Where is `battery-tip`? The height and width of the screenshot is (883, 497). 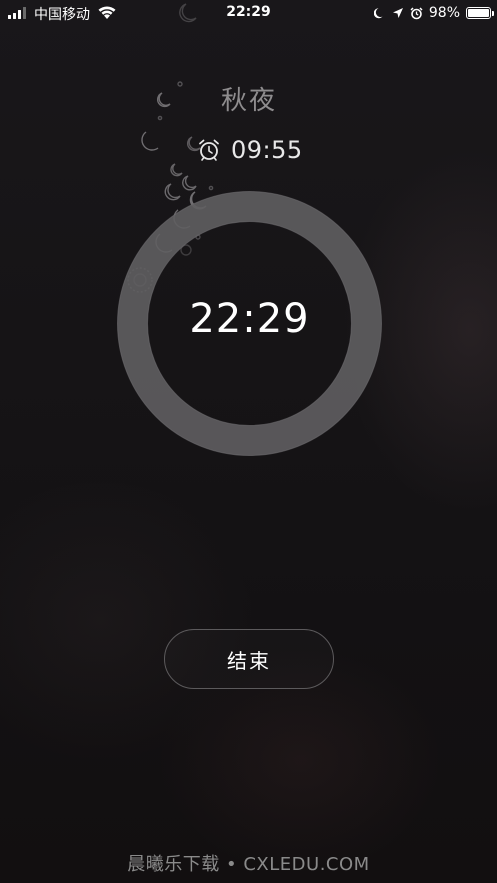 battery-tip is located at coordinates (493, 13).